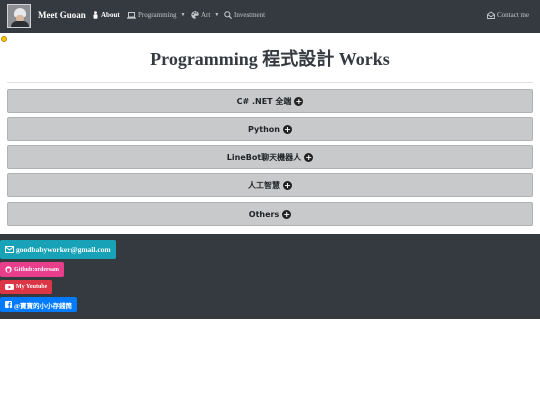 This screenshot has width=540, height=405. What do you see at coordinates (9, 249) in the screenshot?
I see `envelope-icon` at bounding box center [9, 249].